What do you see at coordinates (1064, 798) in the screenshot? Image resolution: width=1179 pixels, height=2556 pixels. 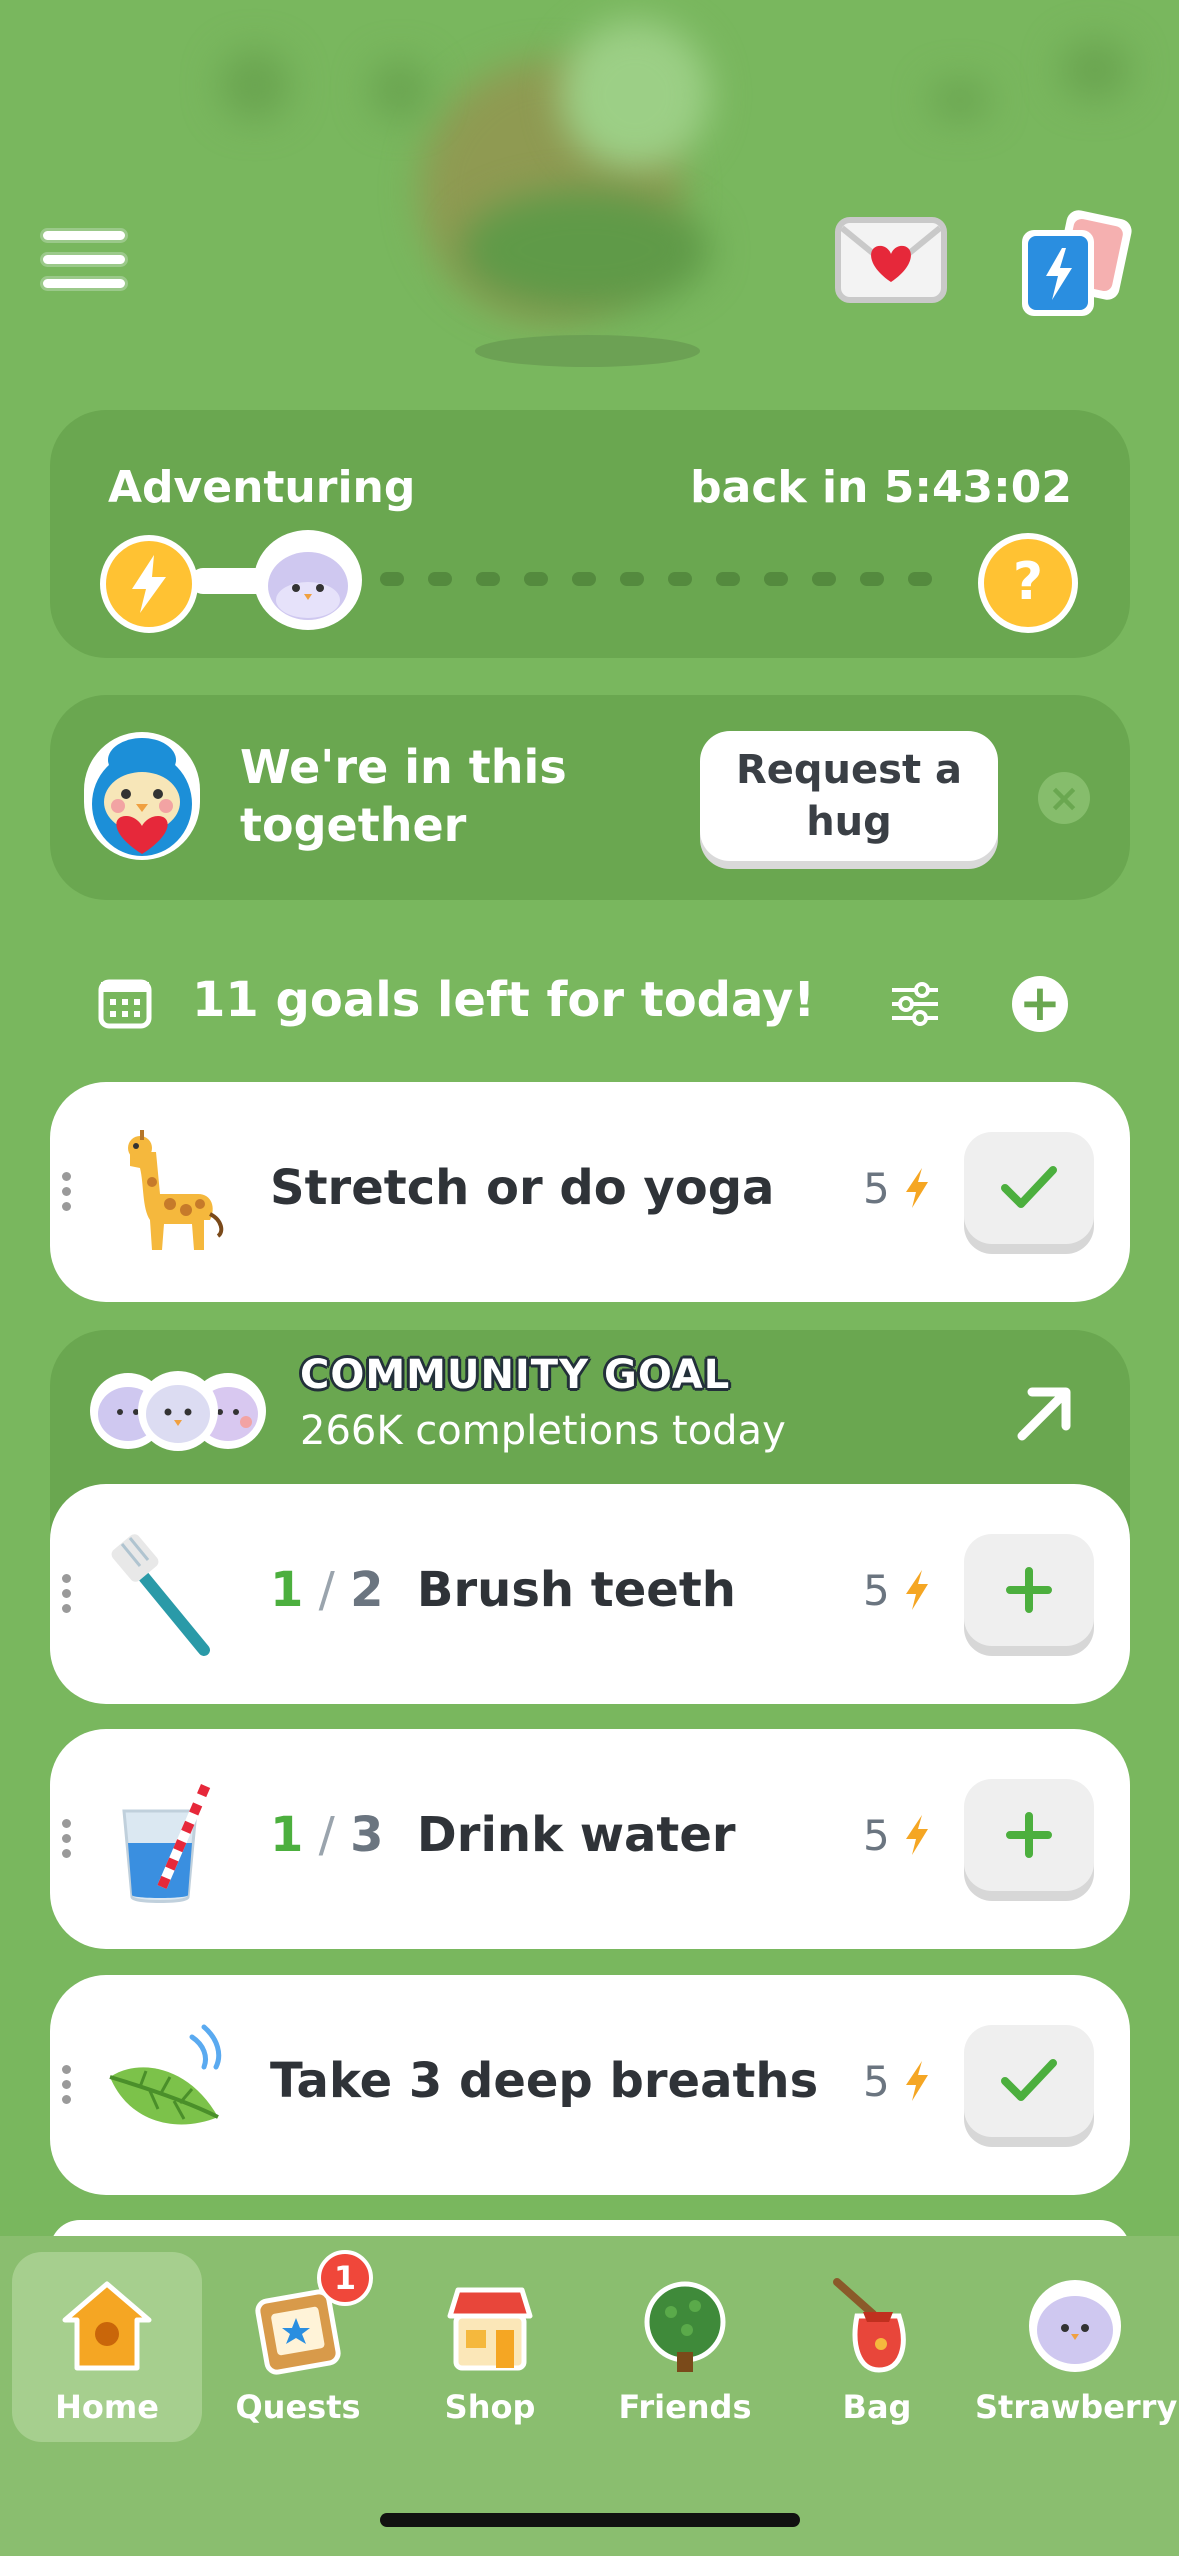 I see `close-icon: ×` at bounding box center [1064, 798].